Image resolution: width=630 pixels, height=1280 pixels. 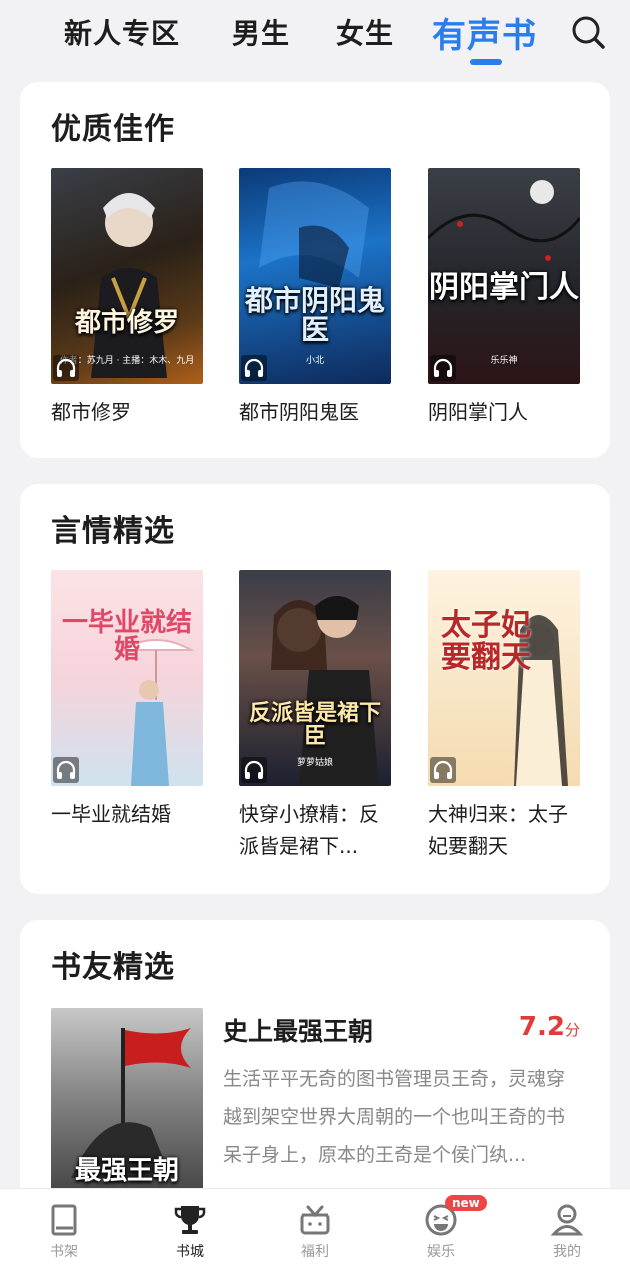 I want to click on search-icon, so click(x=588, y=32).